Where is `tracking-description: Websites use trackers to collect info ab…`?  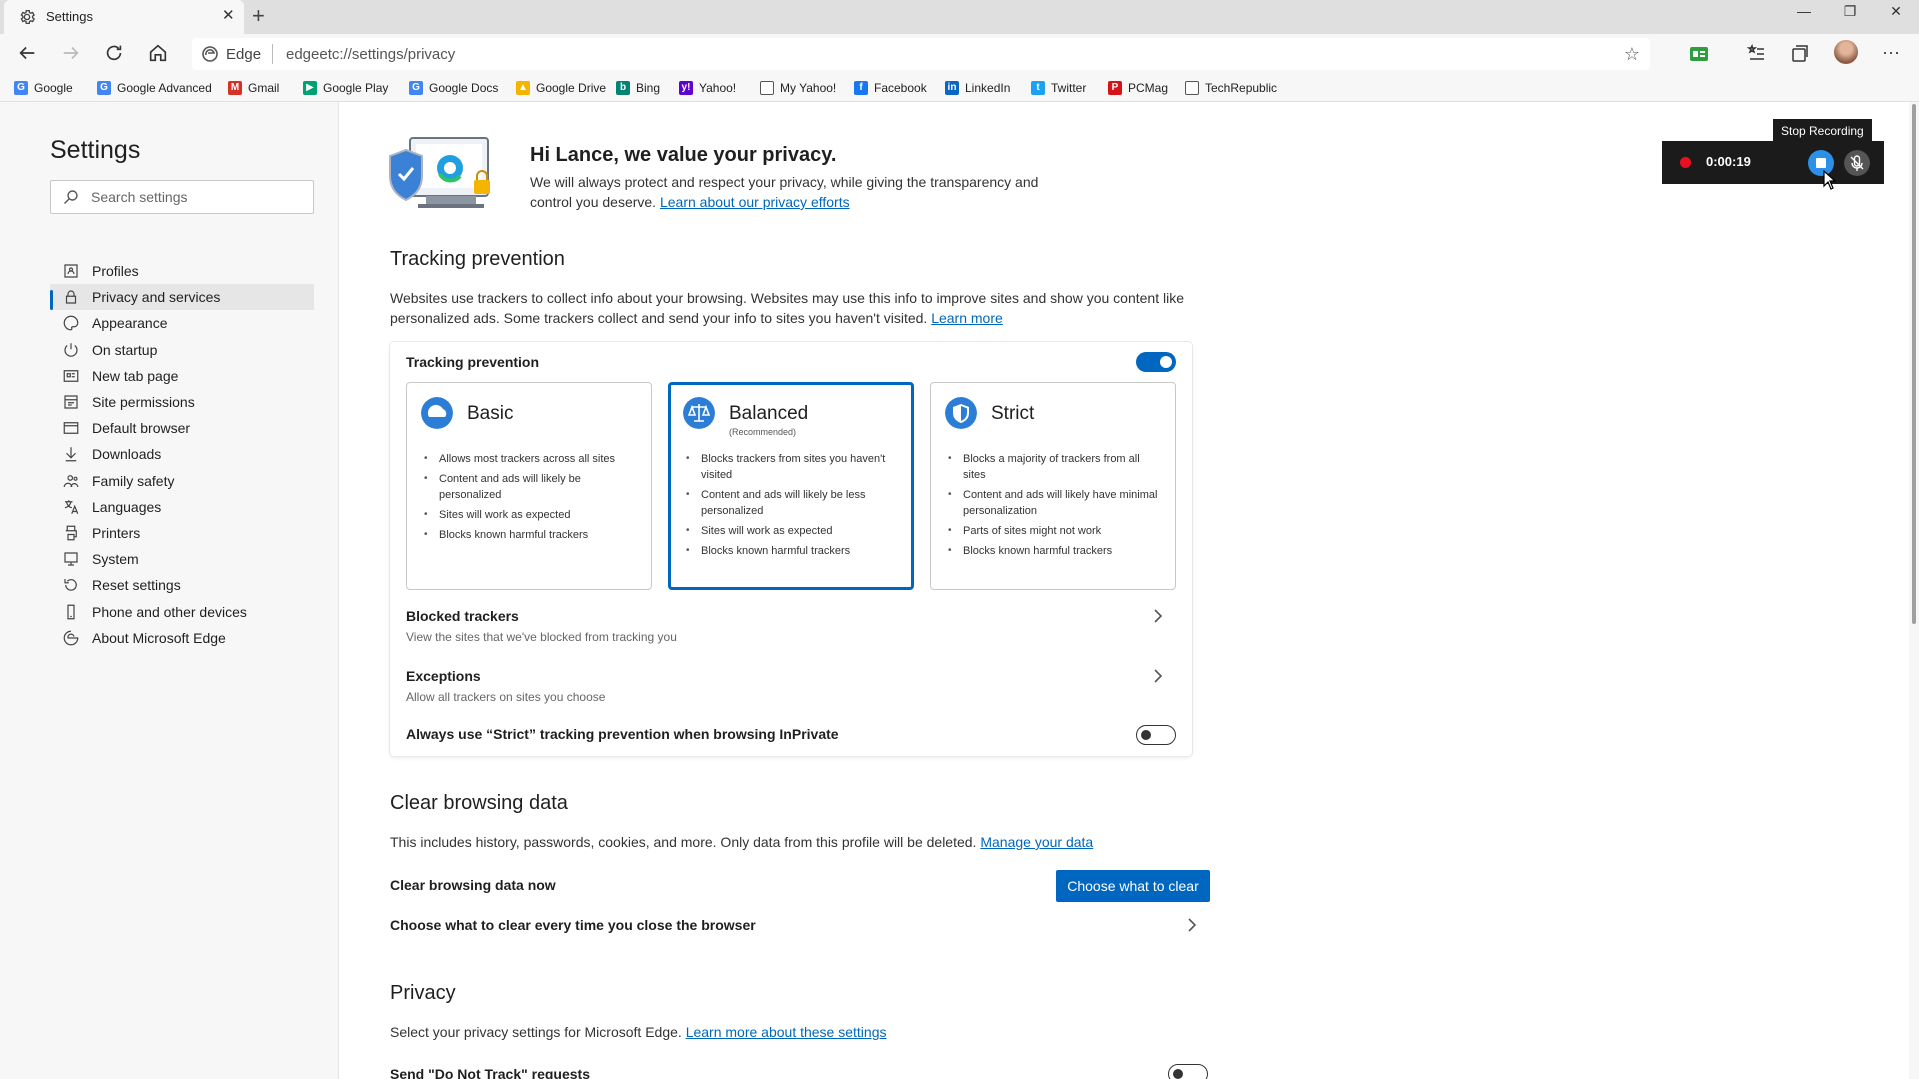
tracking-description: Websites use trackers to collect info ab… is located at coordinates (790, 308).